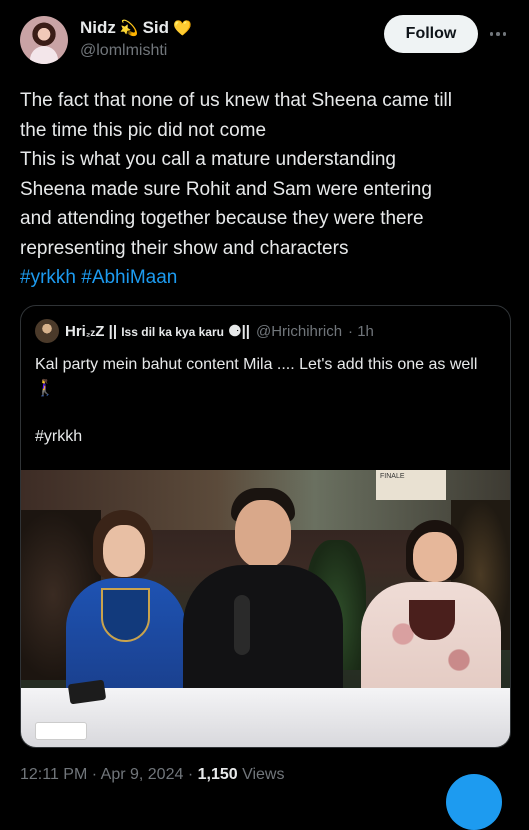  Describe the element at coordinates (172, 332) in the screenshot. I see `quoted-name-title: Iss dil ka kya karu` at that location.